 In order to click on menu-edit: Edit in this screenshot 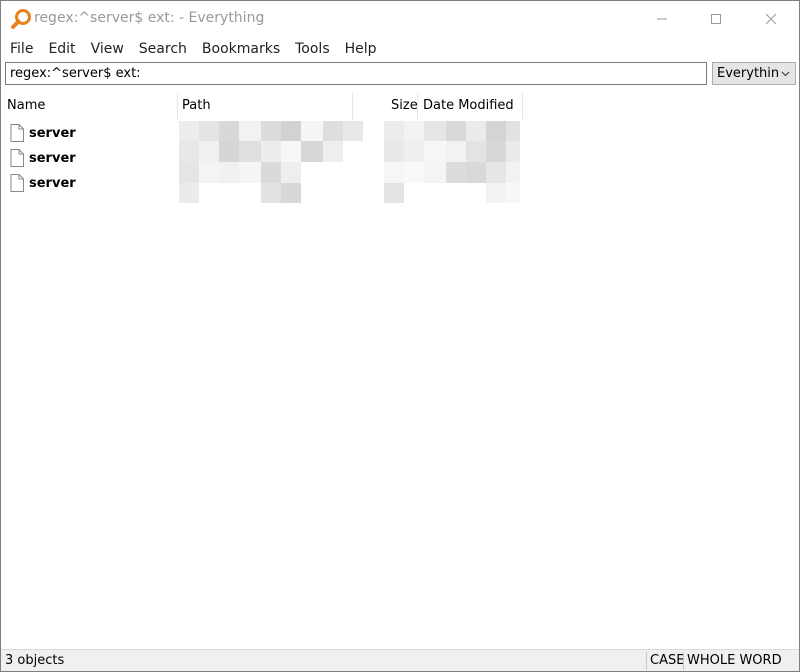, I will do `click(61, 49)`.